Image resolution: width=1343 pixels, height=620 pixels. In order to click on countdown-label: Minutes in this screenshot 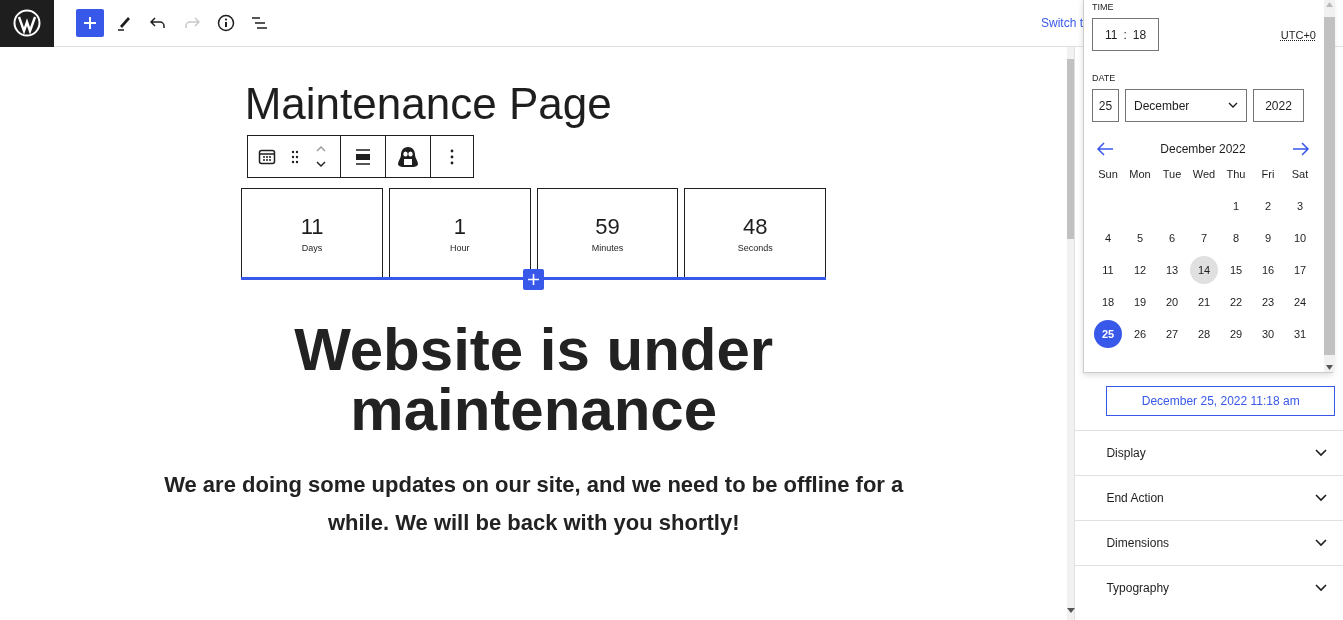, I will do `click(607, 247)`.